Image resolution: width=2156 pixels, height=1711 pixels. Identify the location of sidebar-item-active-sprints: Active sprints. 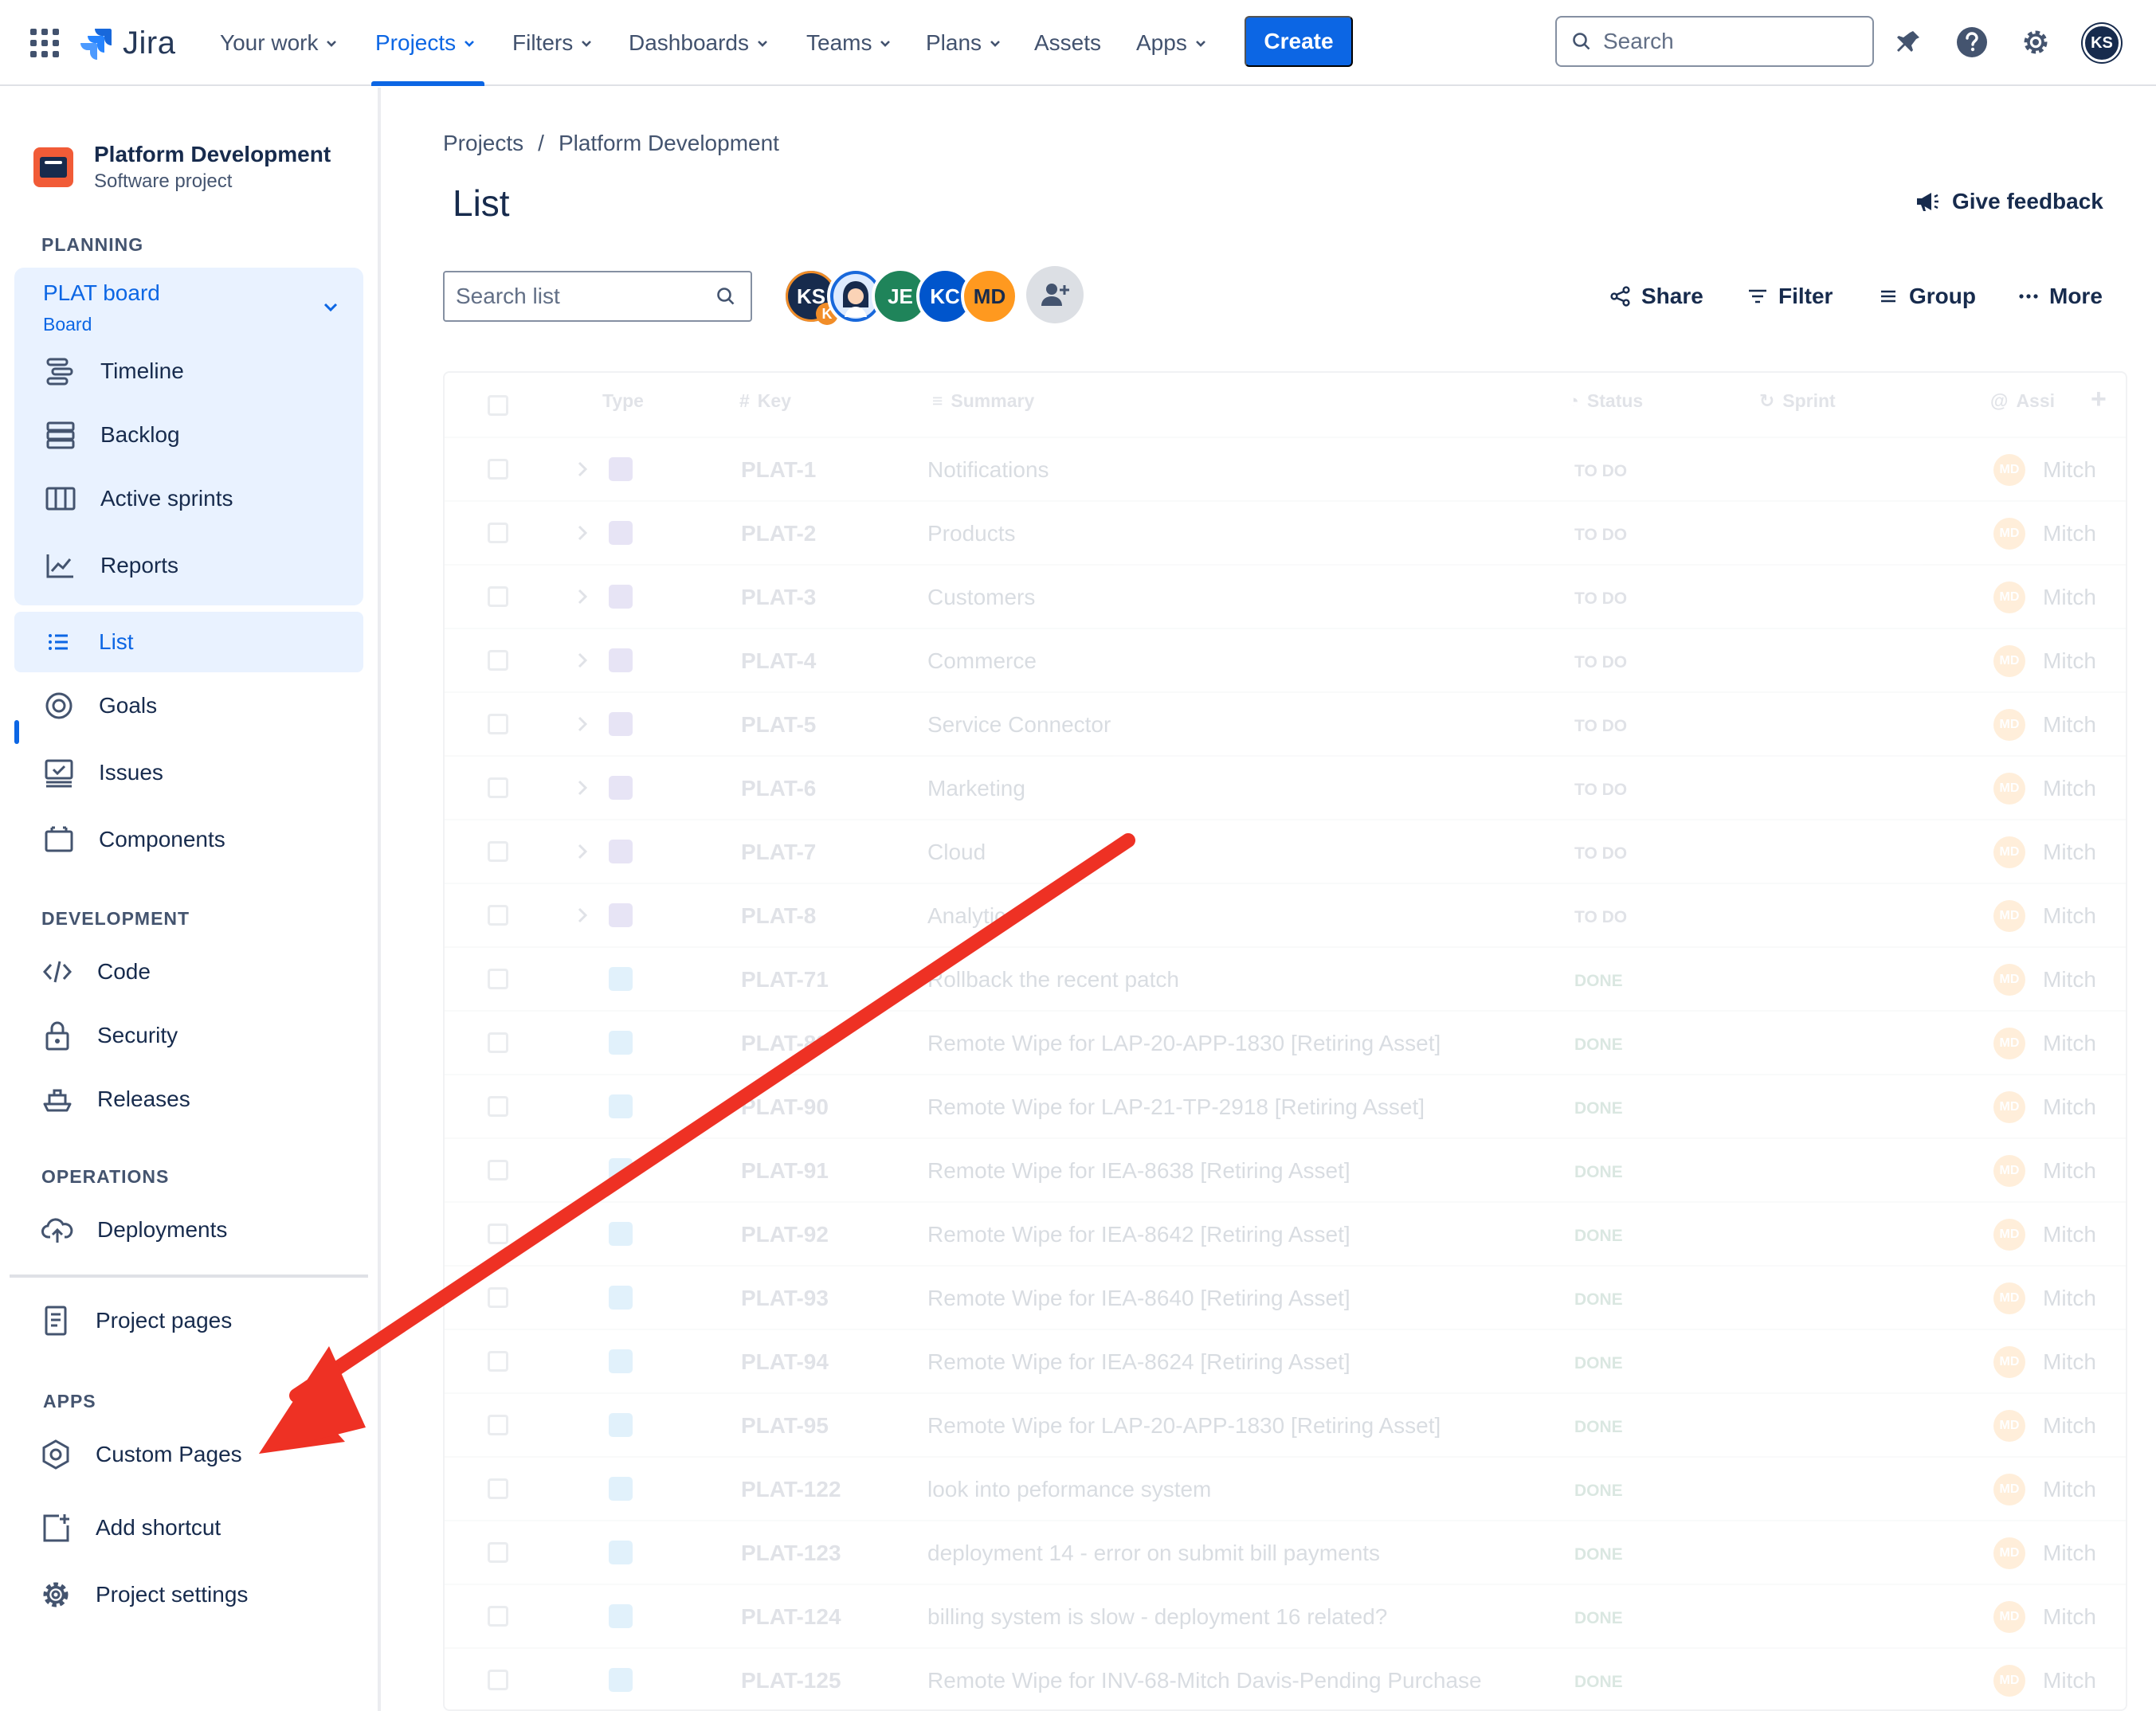
(188, 499).